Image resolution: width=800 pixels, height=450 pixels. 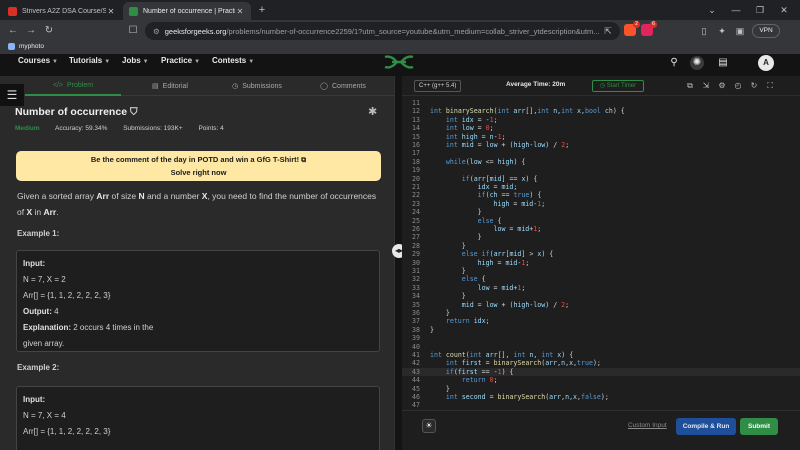 I want to click on menu-icon: ☰, so click(x=12, y=95).